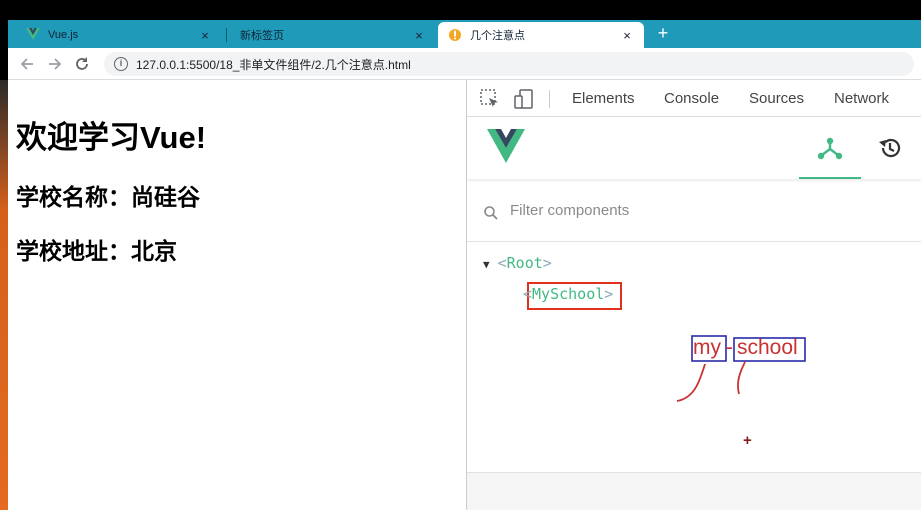 Image resolution: width=921 pixels, height=510 pixels. What do you see at coordinates (729, 347) in the screenshot?
I see `annotation-hyphen: -` at bounding box center [729, 347].